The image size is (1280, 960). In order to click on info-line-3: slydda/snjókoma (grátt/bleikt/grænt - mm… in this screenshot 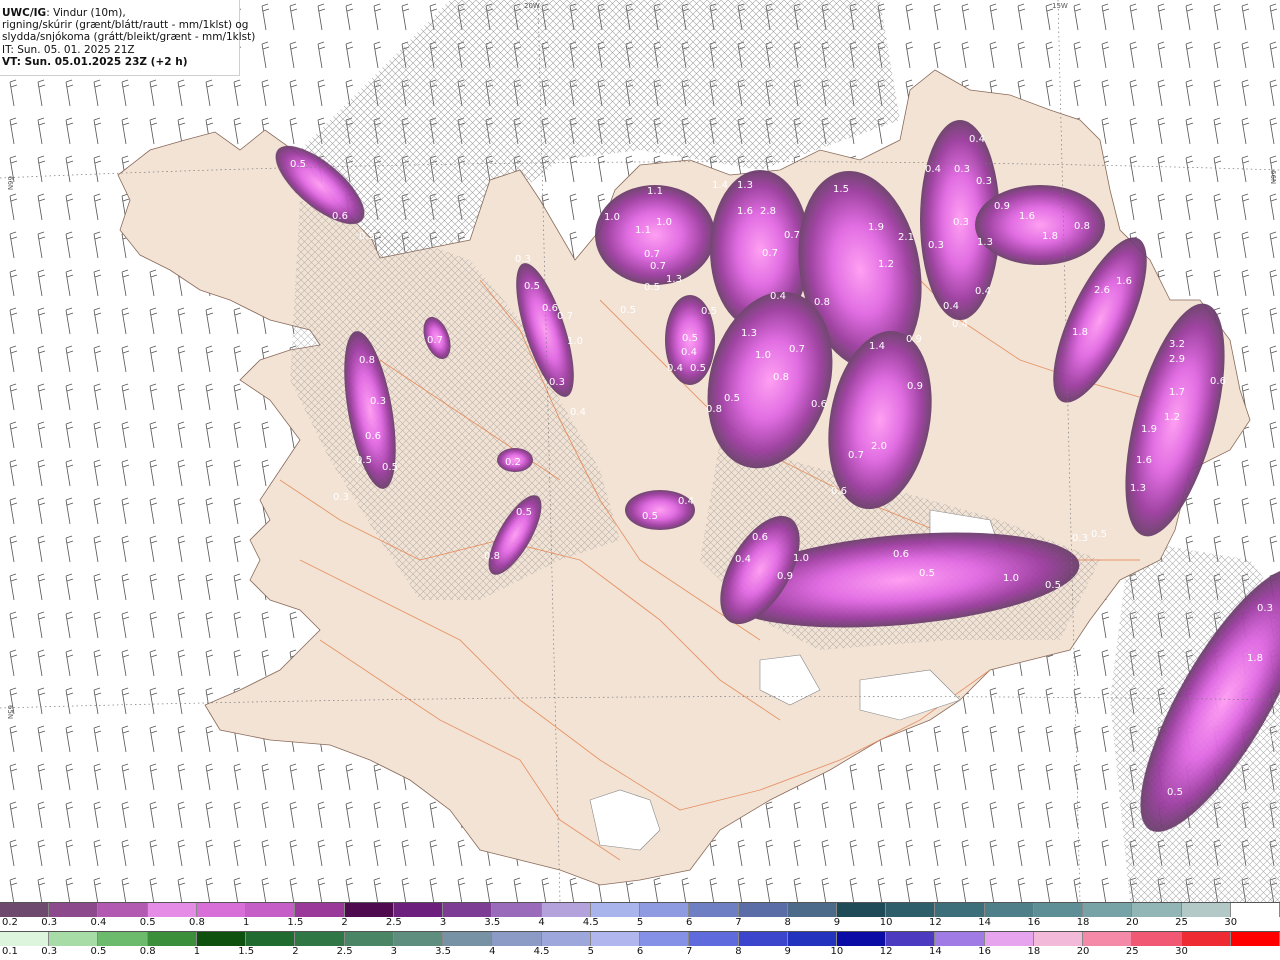, I will do `click(129, 37)`.